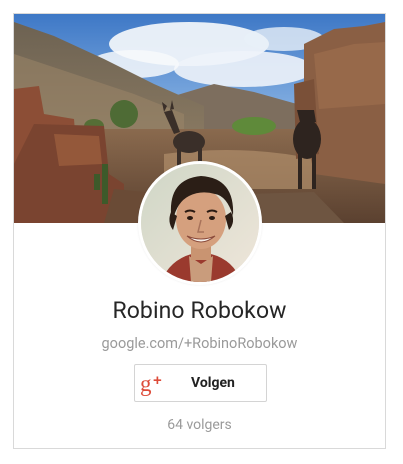 This screenshot has width=403, height=464. What do you see at coordinates (199, 425) in the screenshot?
I see `followers-count: 64 volgers` at bounding box center [199, 425].